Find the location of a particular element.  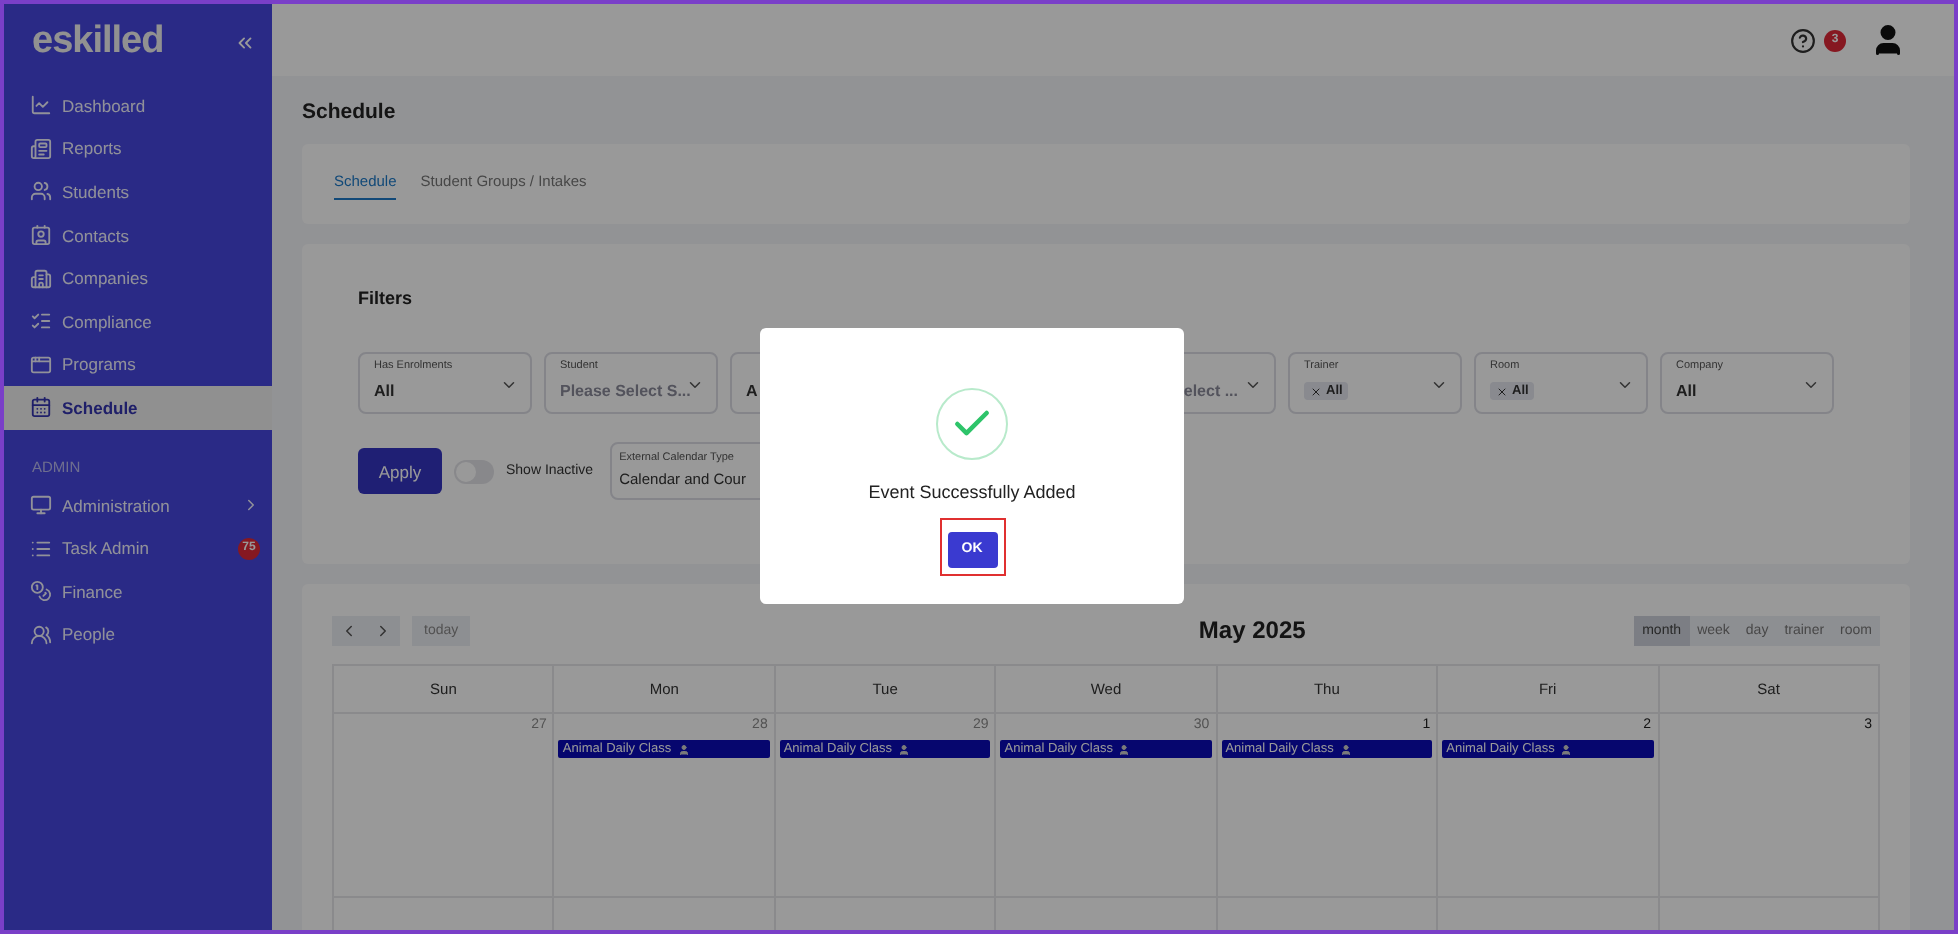

filters-title: Filters is located at coordinates (386, 298).